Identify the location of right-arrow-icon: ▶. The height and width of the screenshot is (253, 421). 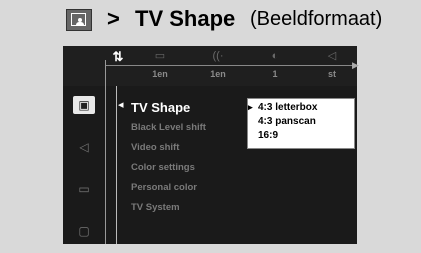
(355, 65).